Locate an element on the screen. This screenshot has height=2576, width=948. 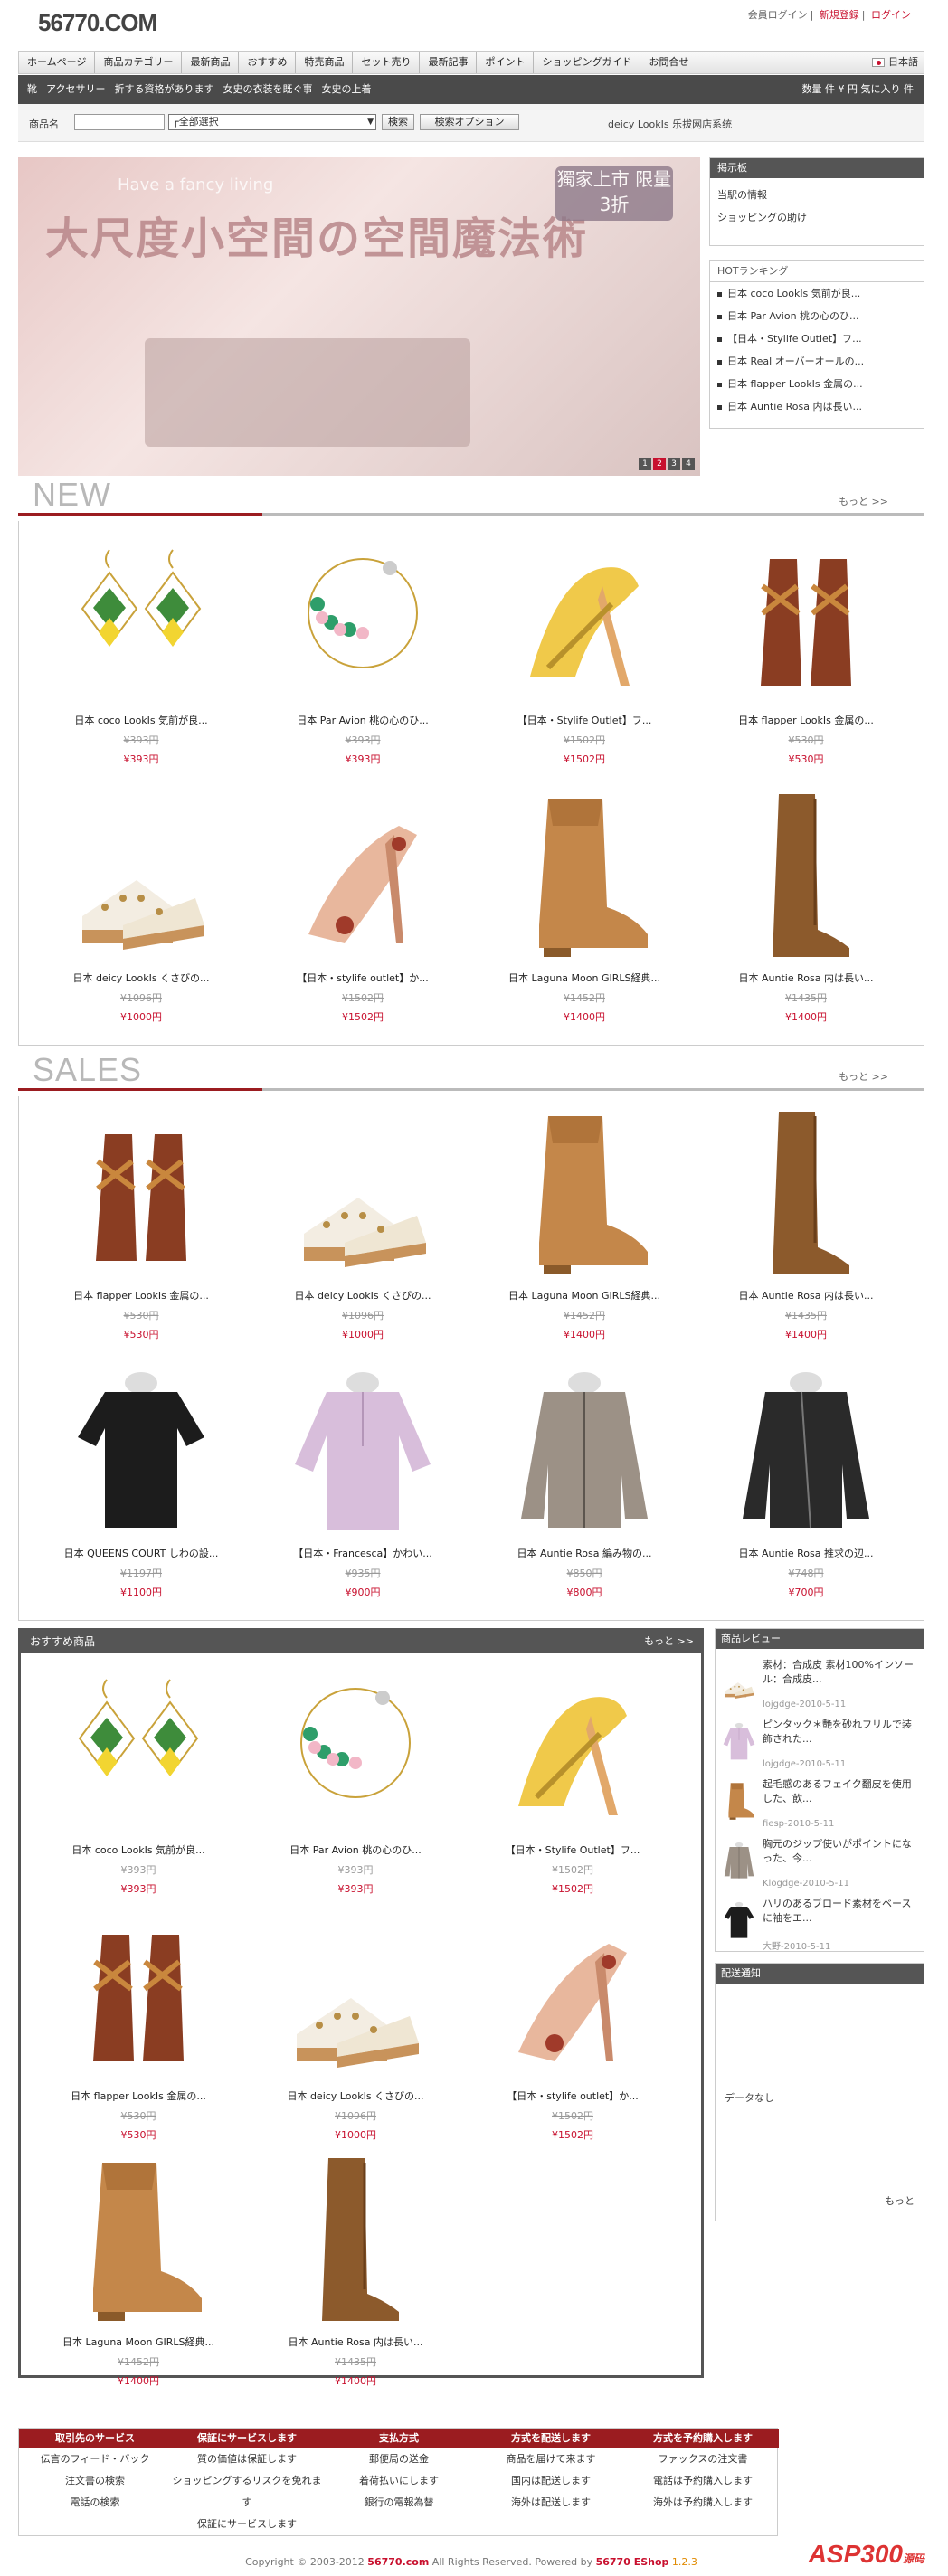
nav-new: 最新商品 is located at coordinates (211, 62).